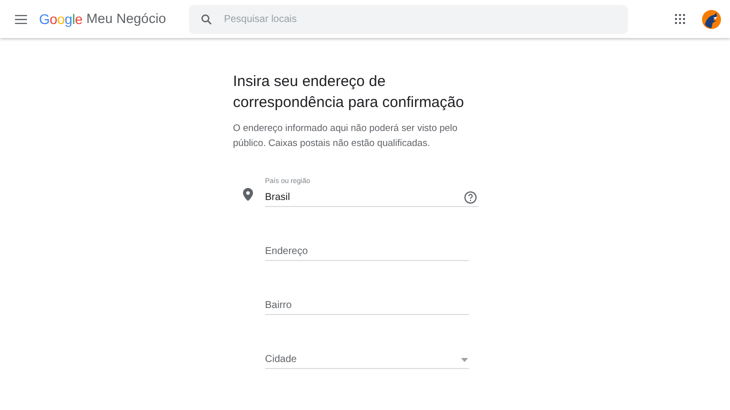 This screenshot has width=730, height=410. Describe the element at coordinates (367, 252) in the screenshot. I see `text-field: Endereço` at that location.